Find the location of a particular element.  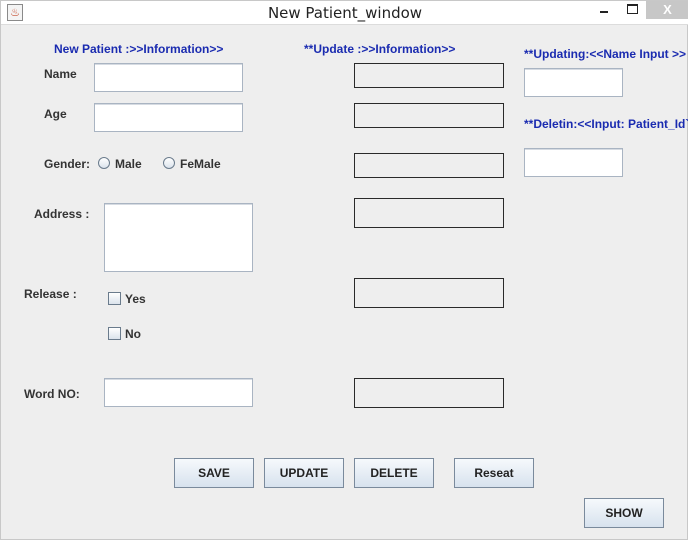

update-name-field is located at coordinates (429, 75).